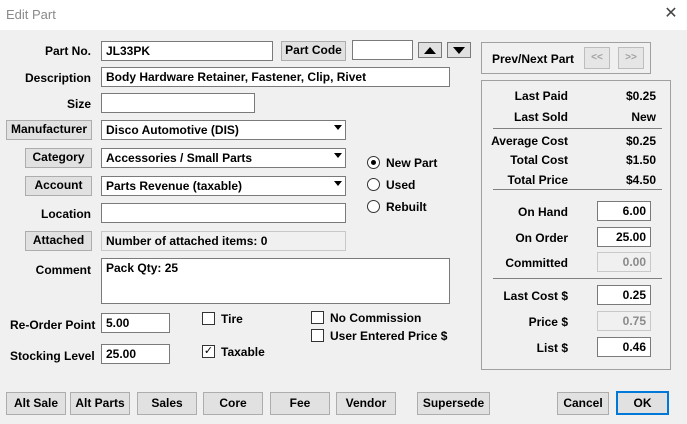 This screenshot has height=424, width=687. Describe the element at coordinates (597, 58) in the screenshot. I see `prev-part-button: <<` at that location.